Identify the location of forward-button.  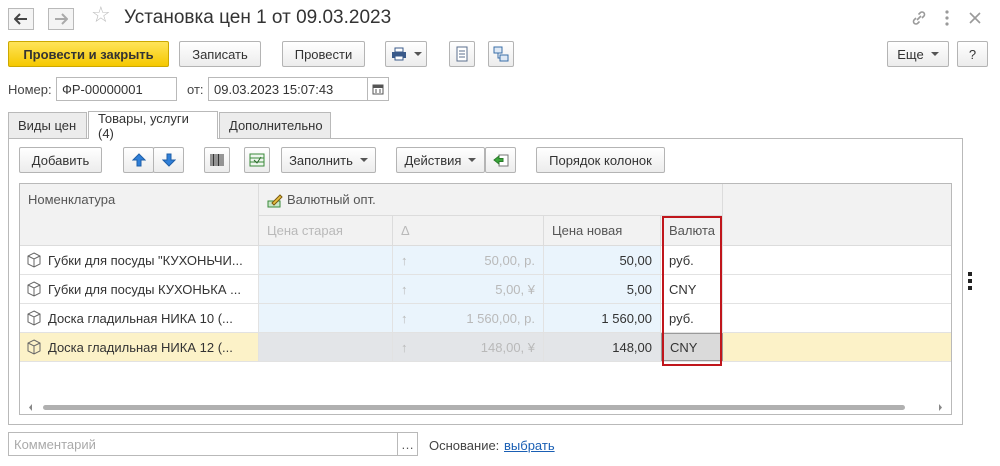
(61, 19).